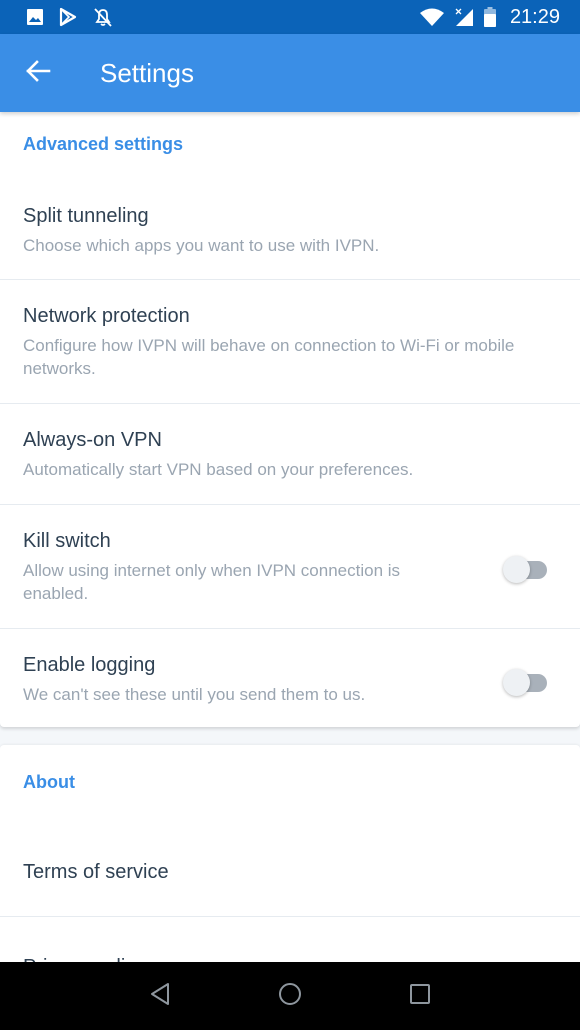  Describe the element at coordinates (464, 17) in the screenshot. I see `cellular-no-data-icon` at that location.